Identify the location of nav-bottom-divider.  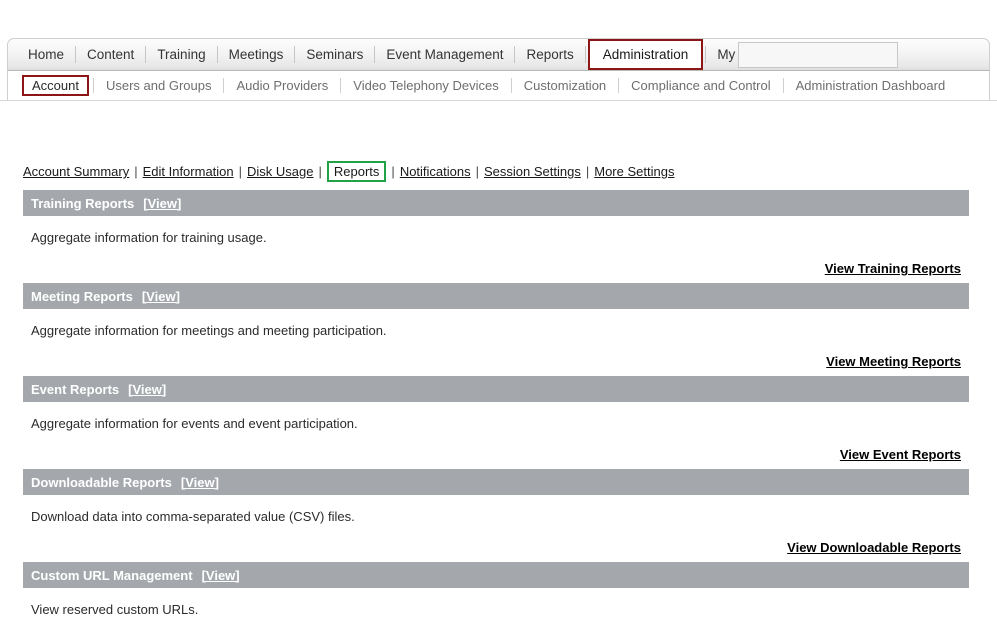
(498, 100).